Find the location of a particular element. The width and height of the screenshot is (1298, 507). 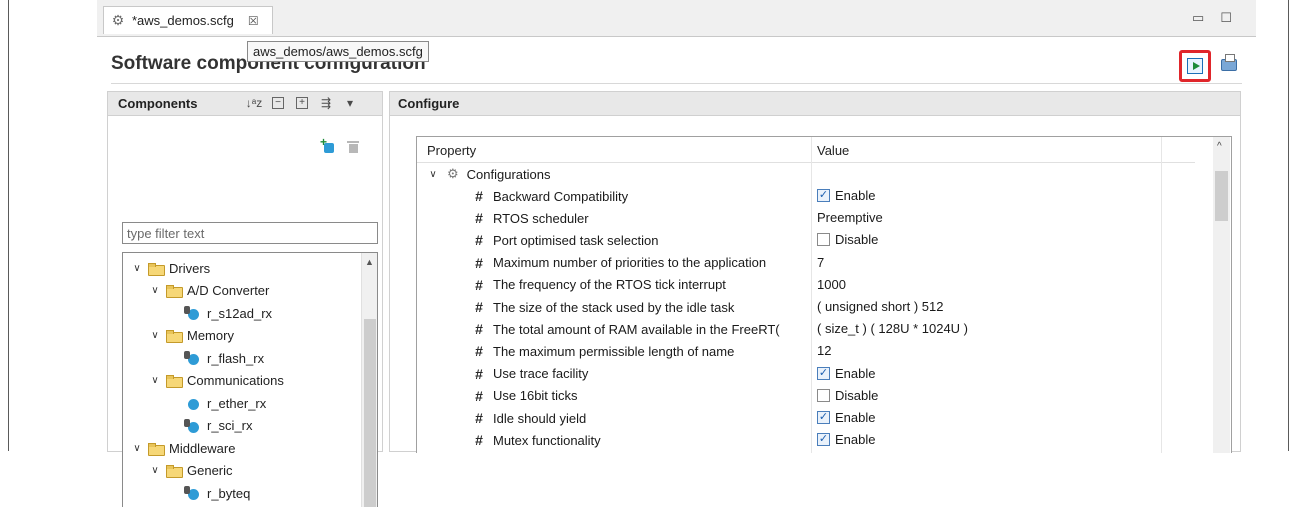

maximize-button: ☐ is located at coordinates (1226, 18).